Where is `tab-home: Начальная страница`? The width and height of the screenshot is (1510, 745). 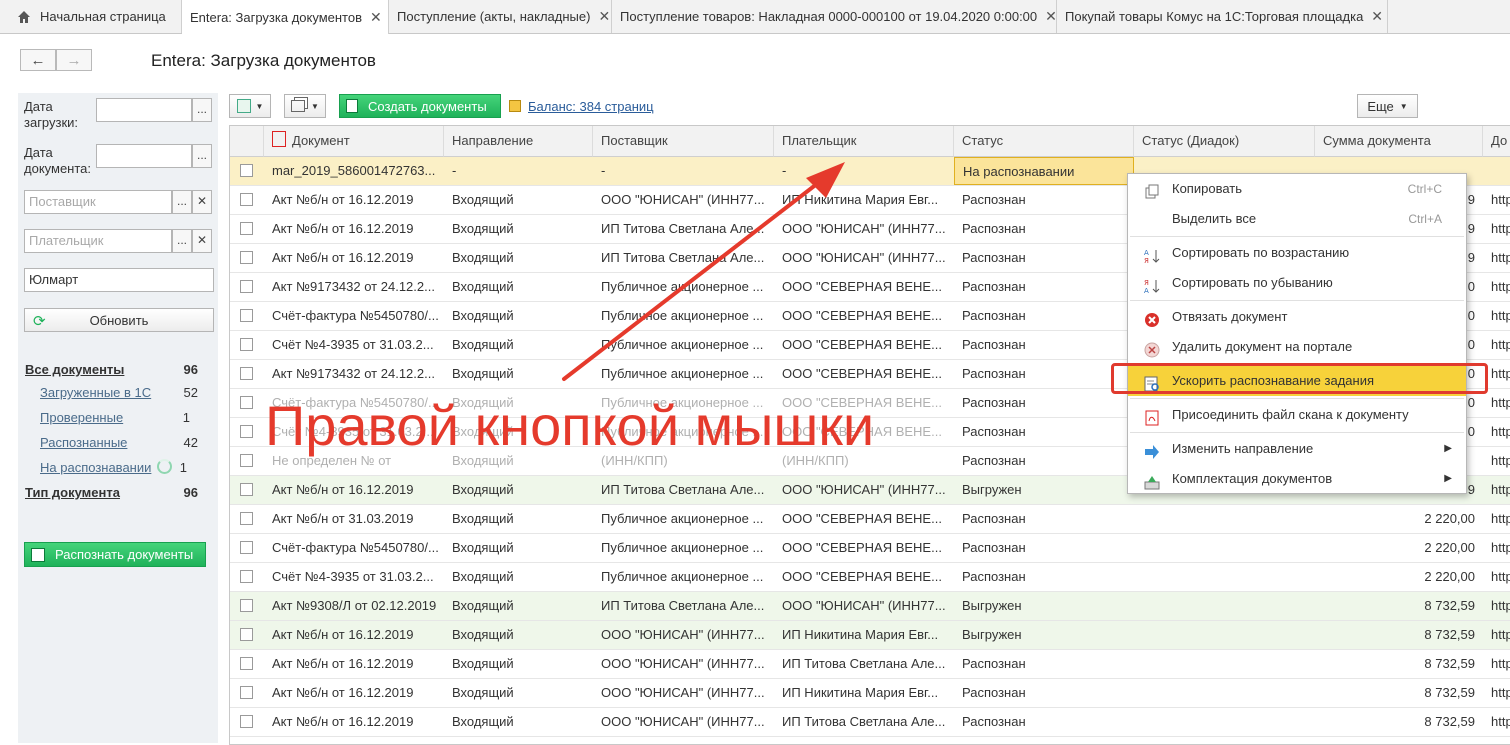
tab-home: Начальная страница is located at coordinates (91, 16).